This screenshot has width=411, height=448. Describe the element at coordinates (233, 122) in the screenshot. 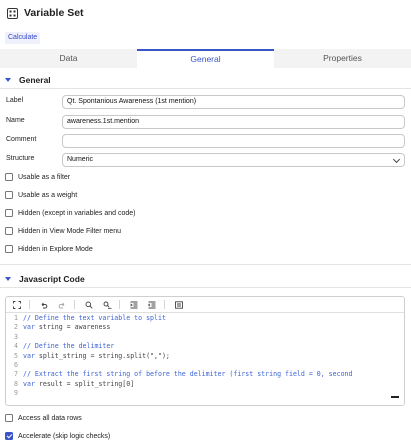

I see `name-input: awareness.1st.mention` at that location.